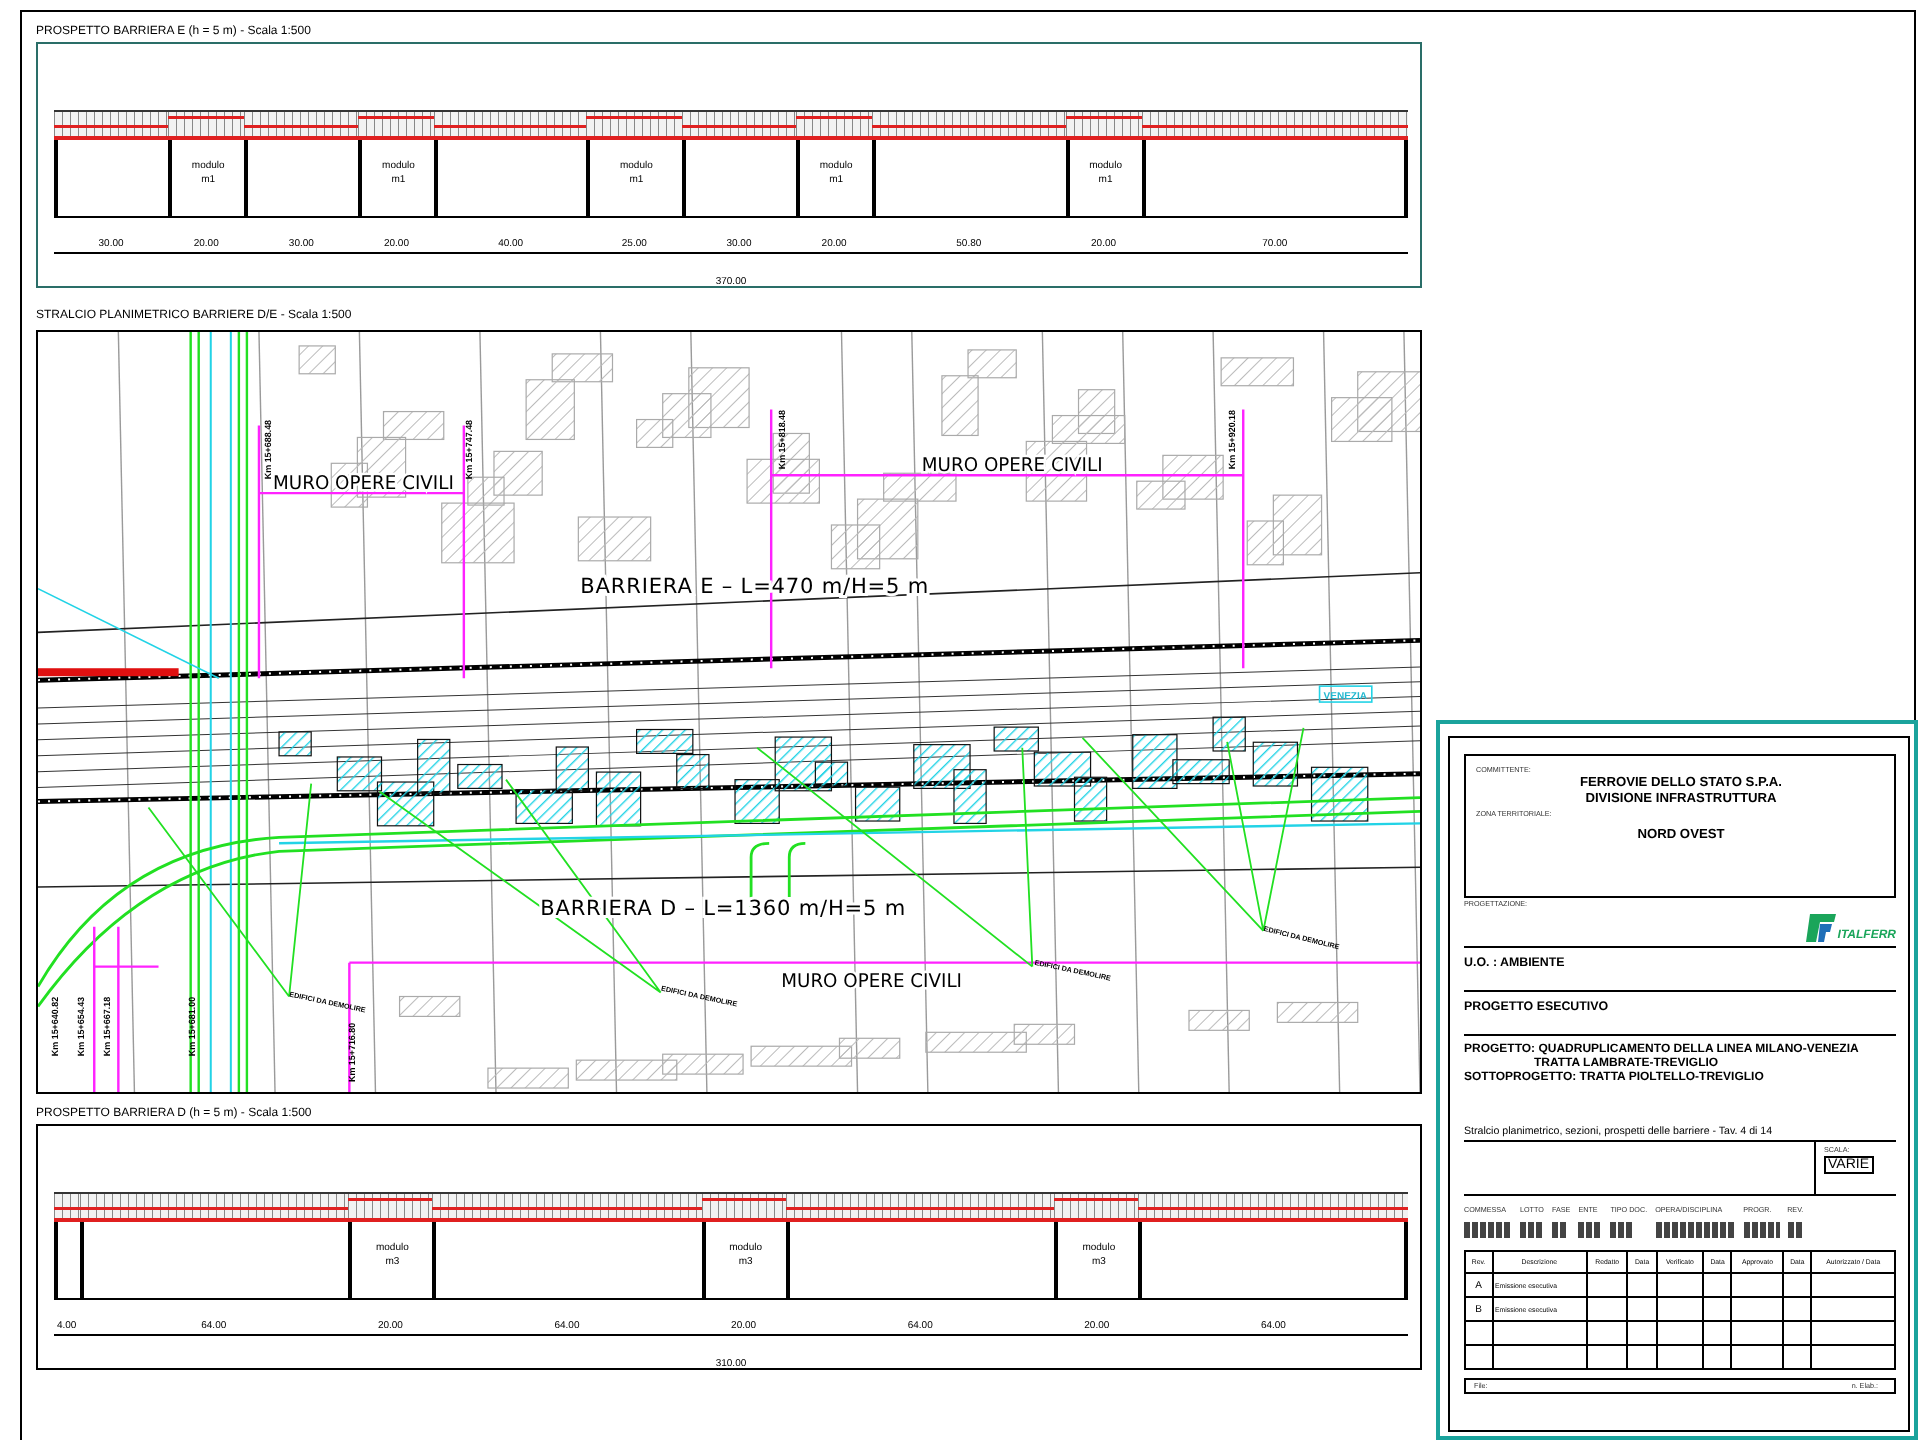  What do you see at coordinates (1819, 928) in the screenshot?
I see `logo-icon` at bounding box center [1819, 928].